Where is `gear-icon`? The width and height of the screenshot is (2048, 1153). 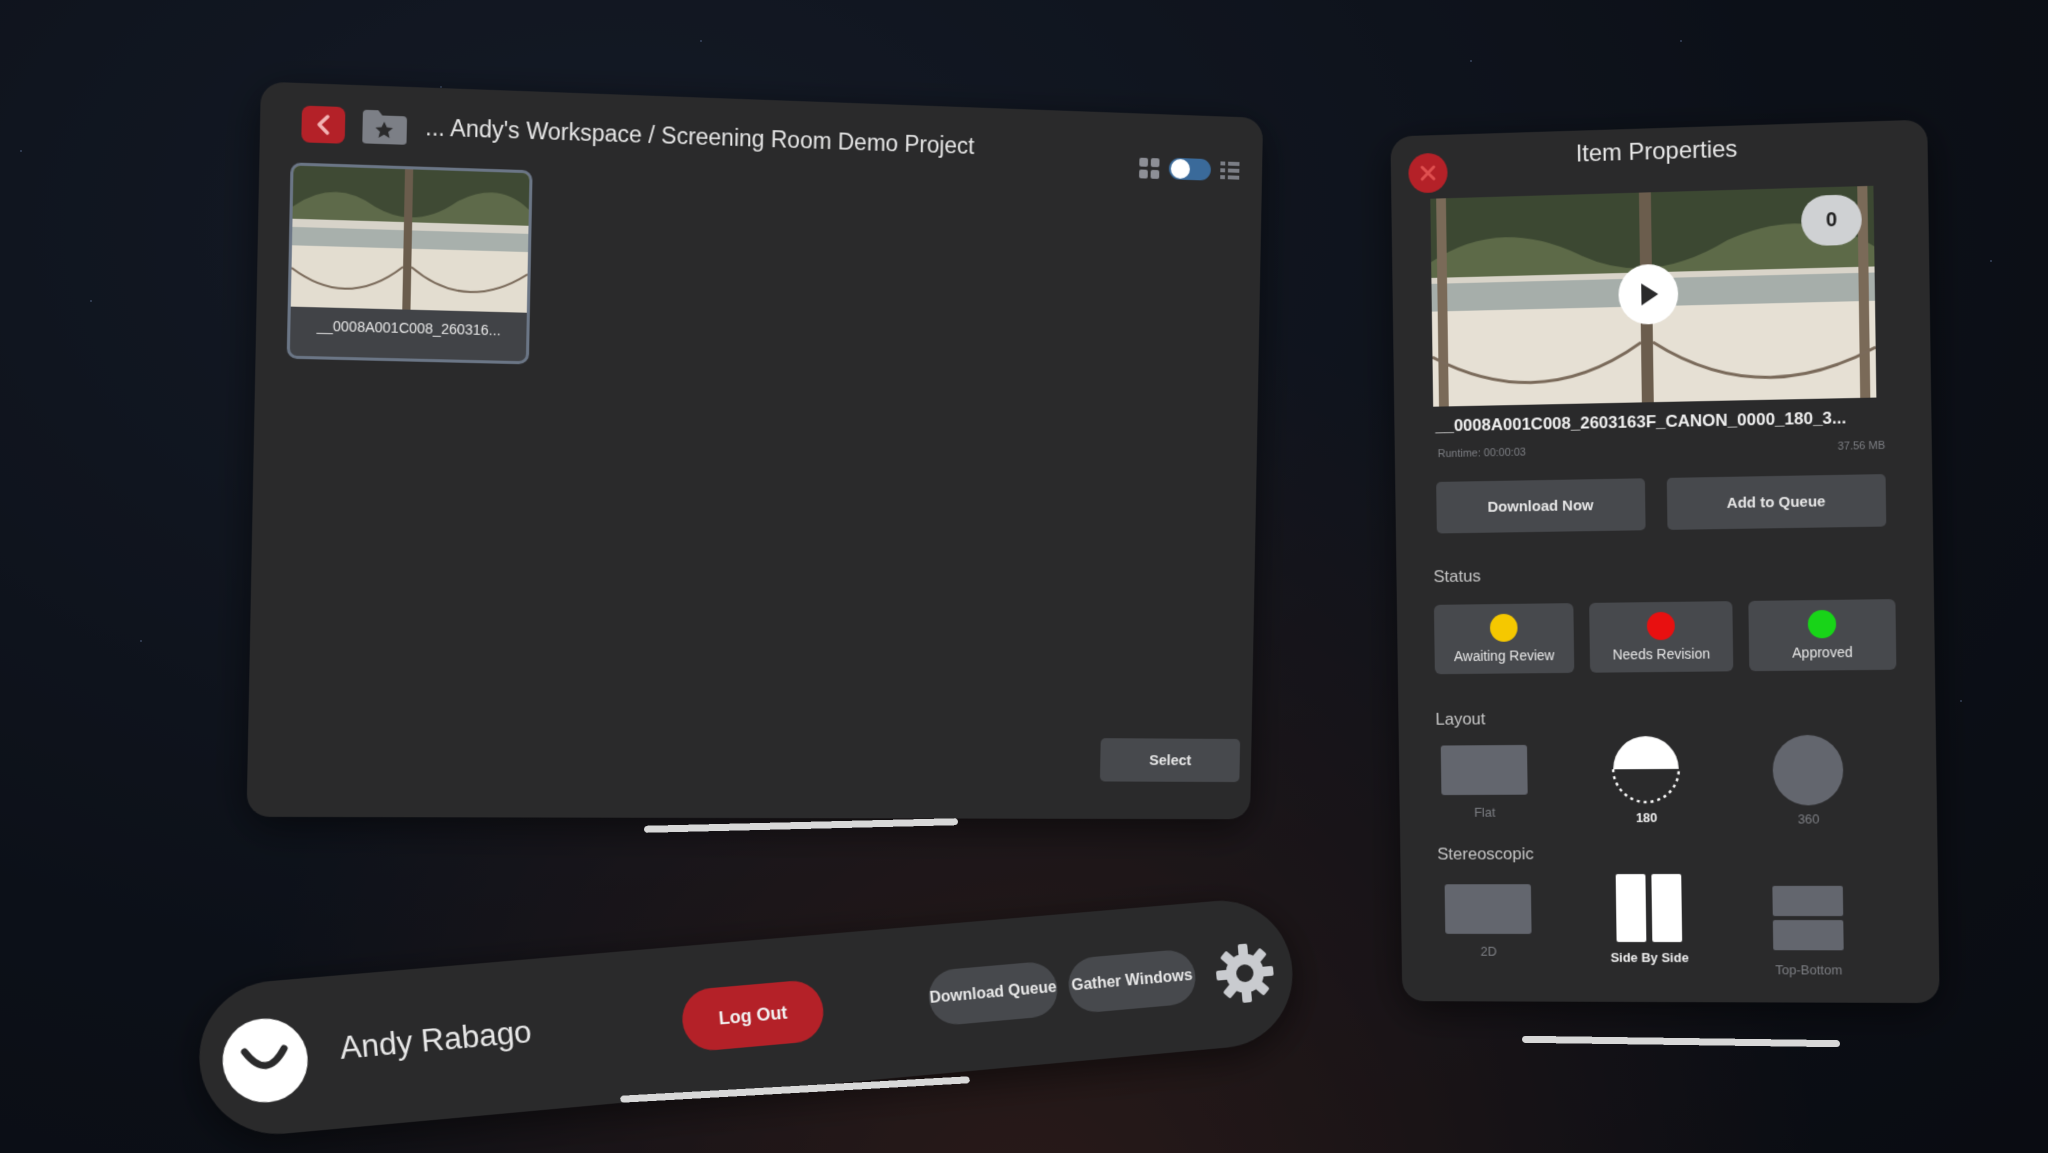 gear-icon is located at coordinates (1244, 973).